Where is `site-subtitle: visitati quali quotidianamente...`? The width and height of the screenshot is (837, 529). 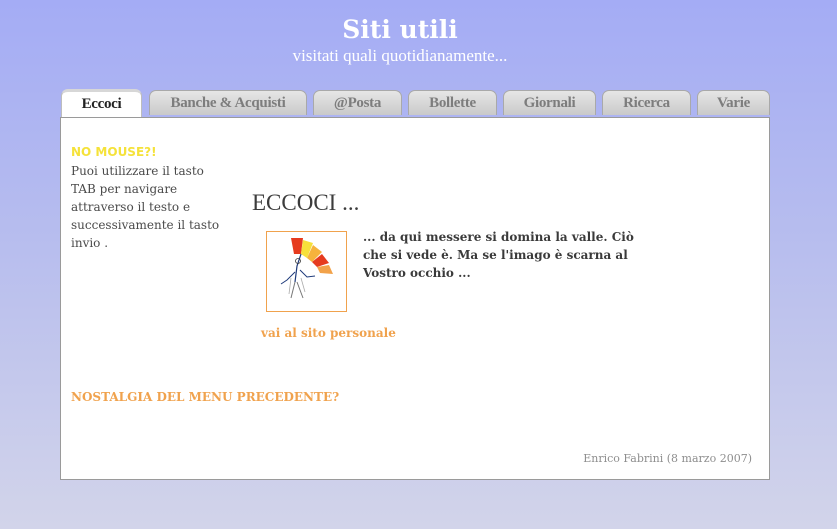 site-subtitle: visitati quali quotidianamente... is located at coordinates (400, 55).